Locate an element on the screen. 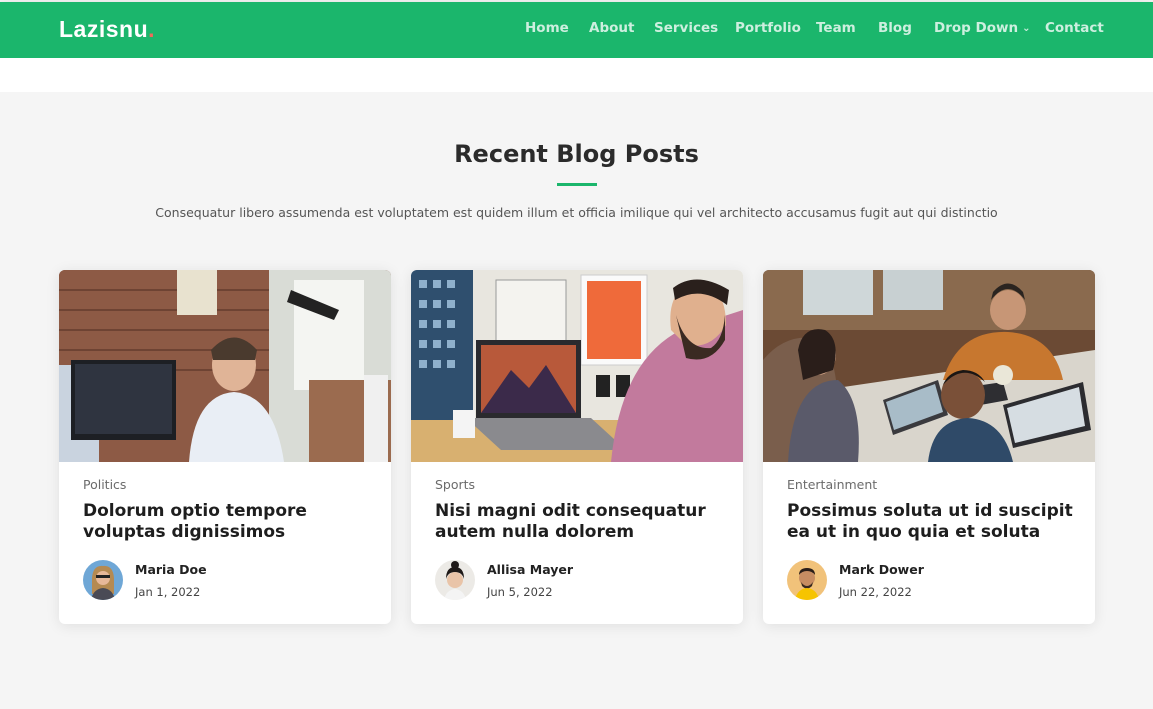 The width and height of the screenshot is (1153, 709). header-spacer is located at coordinates (576, 75).